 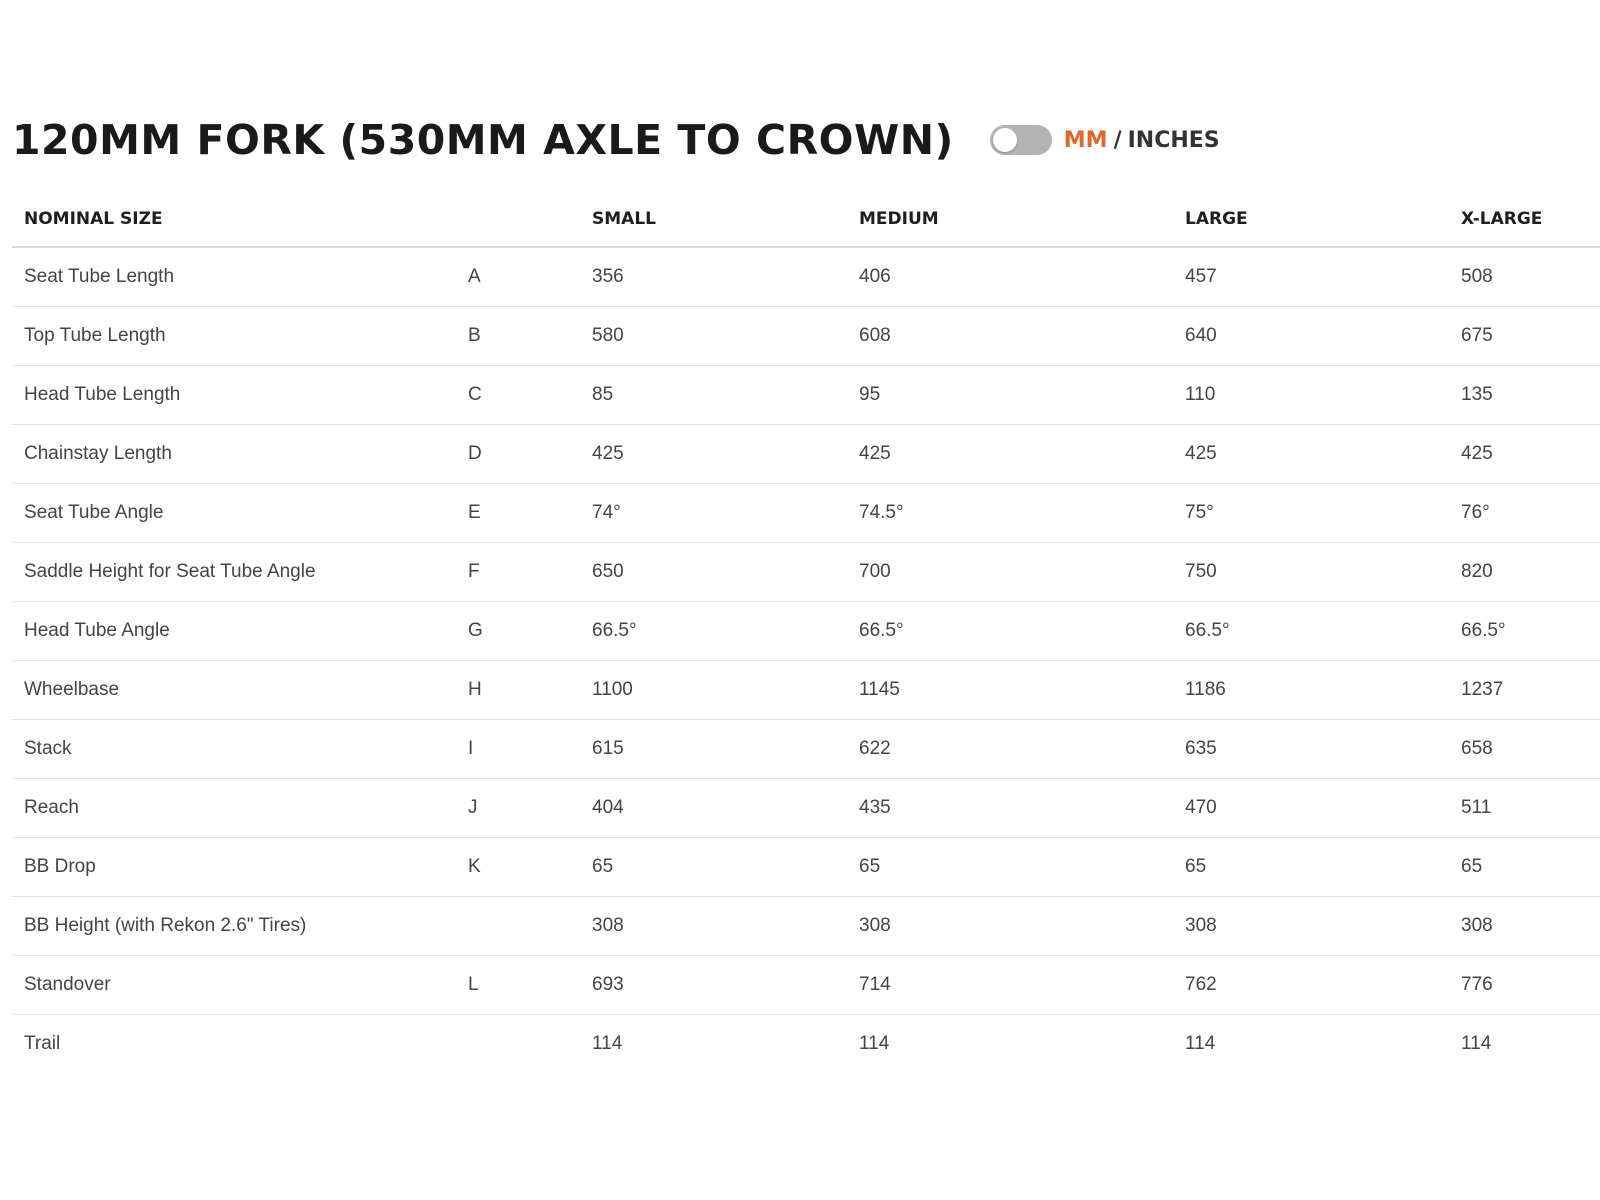 What do you see at coordinates (1524, 219) in the screenshot?
I see `column-header-x-large: X-LARGE` at bounding box center [1524, 219].